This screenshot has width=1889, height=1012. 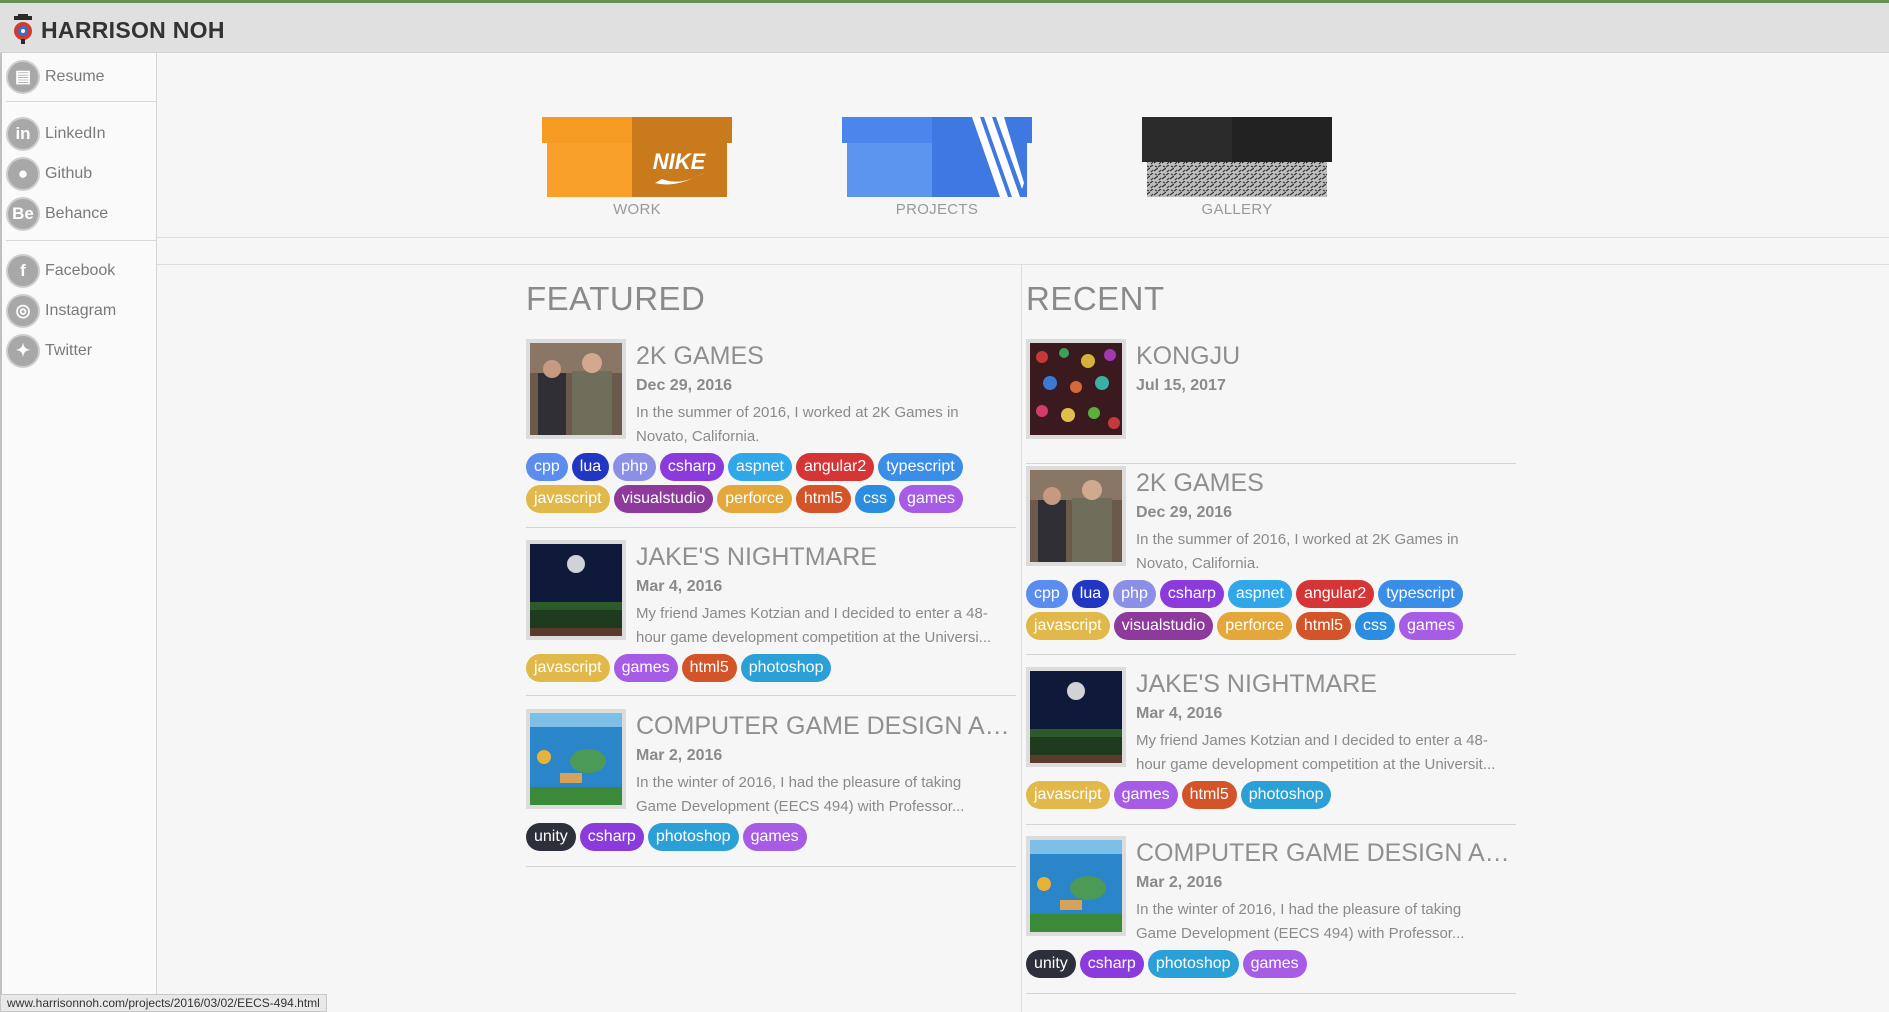 I want to click on facebook-icon: f, so click(x=23, y=271).